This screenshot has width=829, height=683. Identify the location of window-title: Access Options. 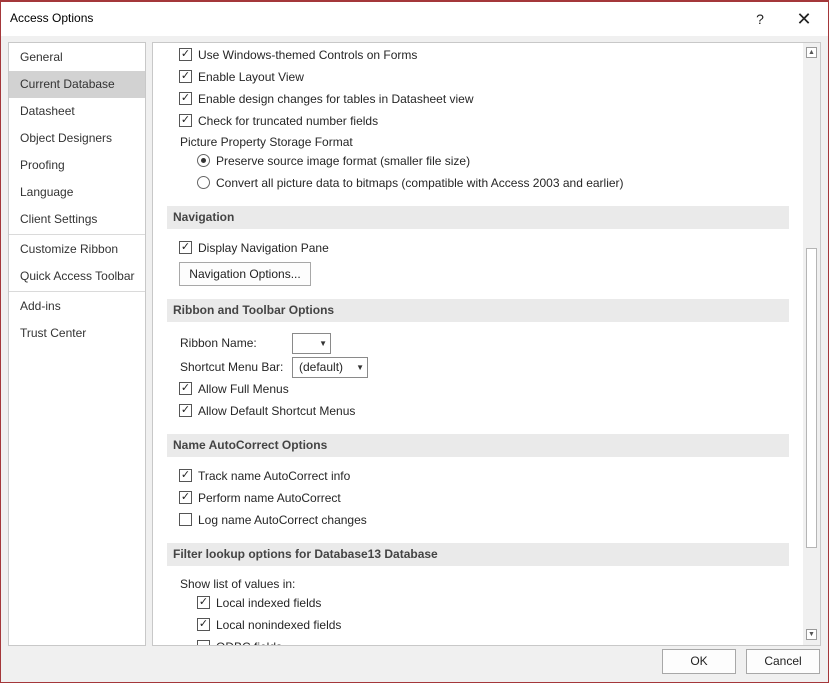
(52, 18).